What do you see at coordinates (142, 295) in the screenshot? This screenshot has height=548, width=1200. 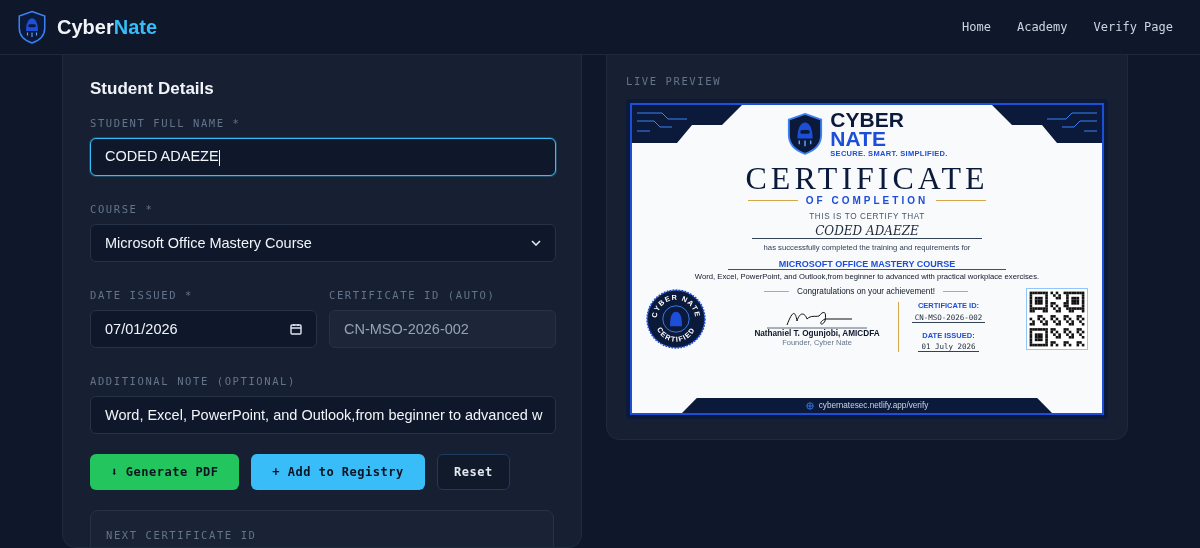 I see `field-label: DATE ISSUED *` at bounding box center [142, 295].